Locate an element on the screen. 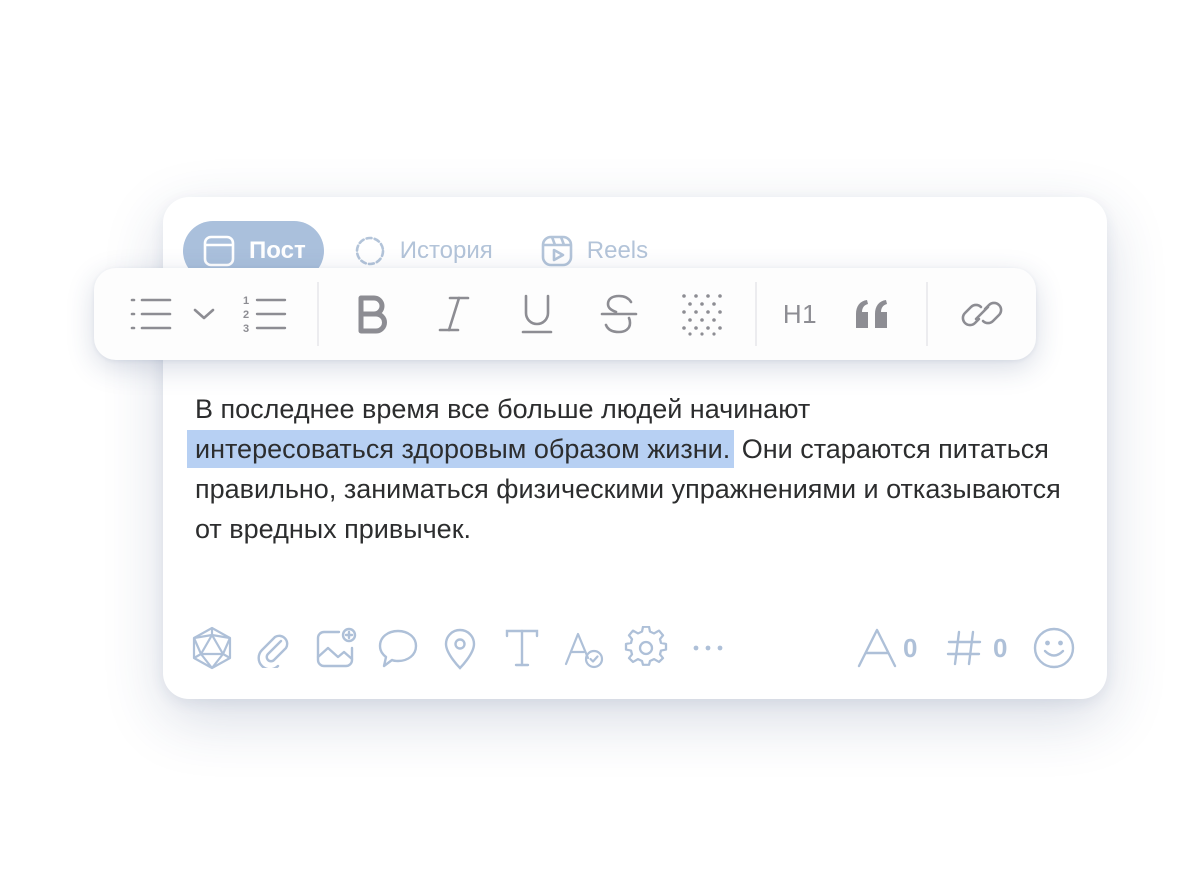 This screenshot has width=1200, height=894. numbered-list-icon: 1 2 3 is located at coordinates (264, 314).